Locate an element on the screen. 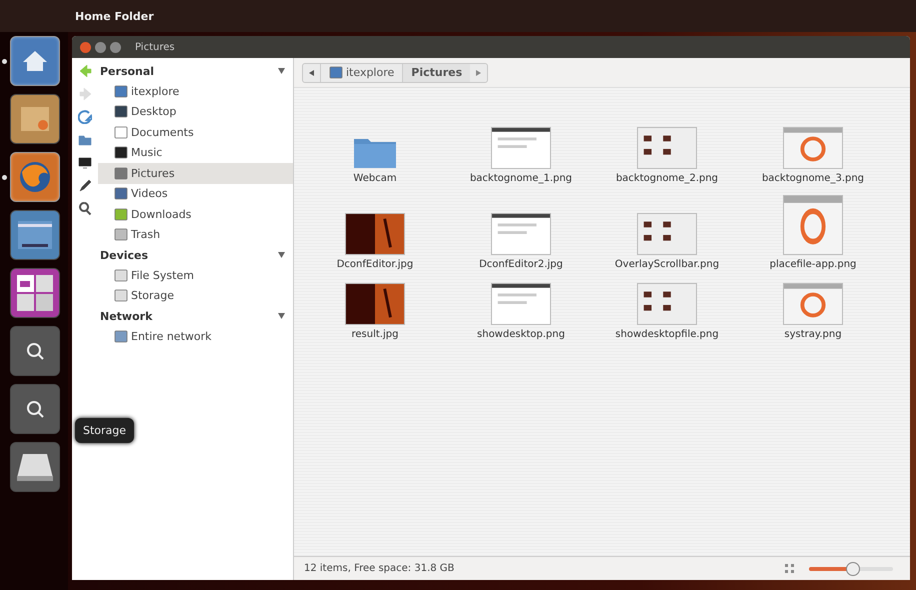 Image resolution: width=916 pixels, height=590 pixels. sidebar-item: Videos is located at coordinates (195, 194).